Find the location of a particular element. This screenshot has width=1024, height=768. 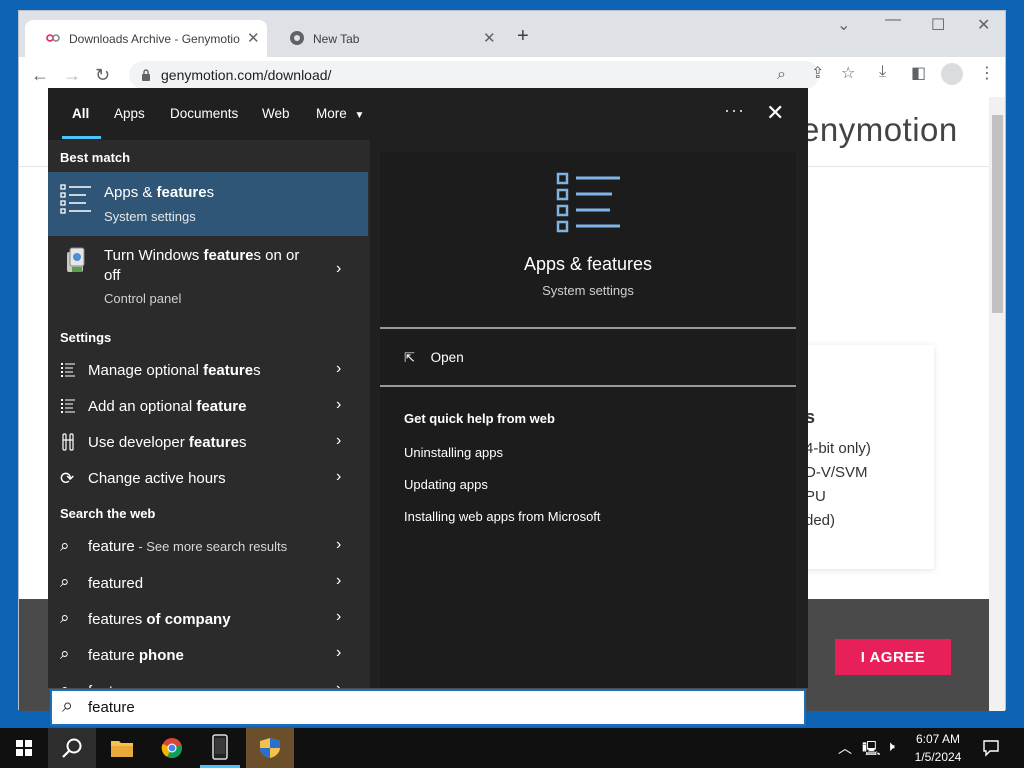

start-button is located at coordinates (24, 748).